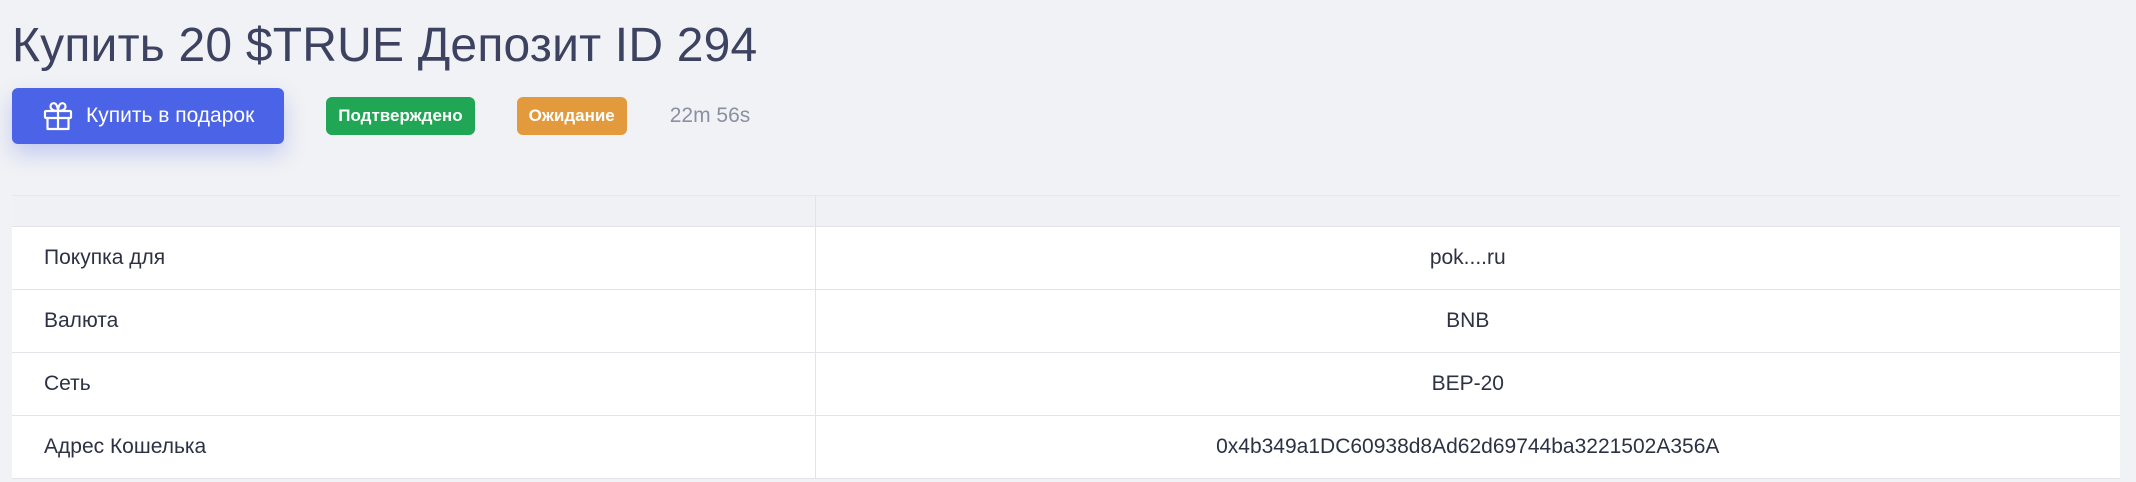  Describe the element at coordinates (1467, 321) in the screenshot. I see `row-value-currency: BNB` at that location.